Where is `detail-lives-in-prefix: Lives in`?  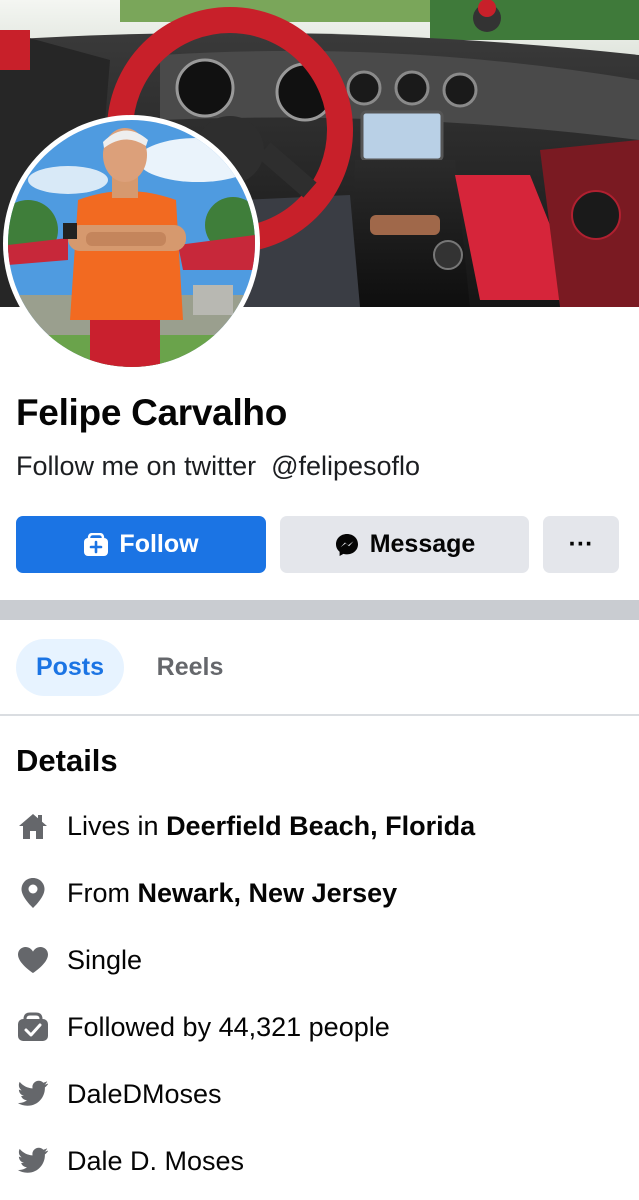 detail-lives-in-prefix: Lives in is located at coordinates (117, 825).